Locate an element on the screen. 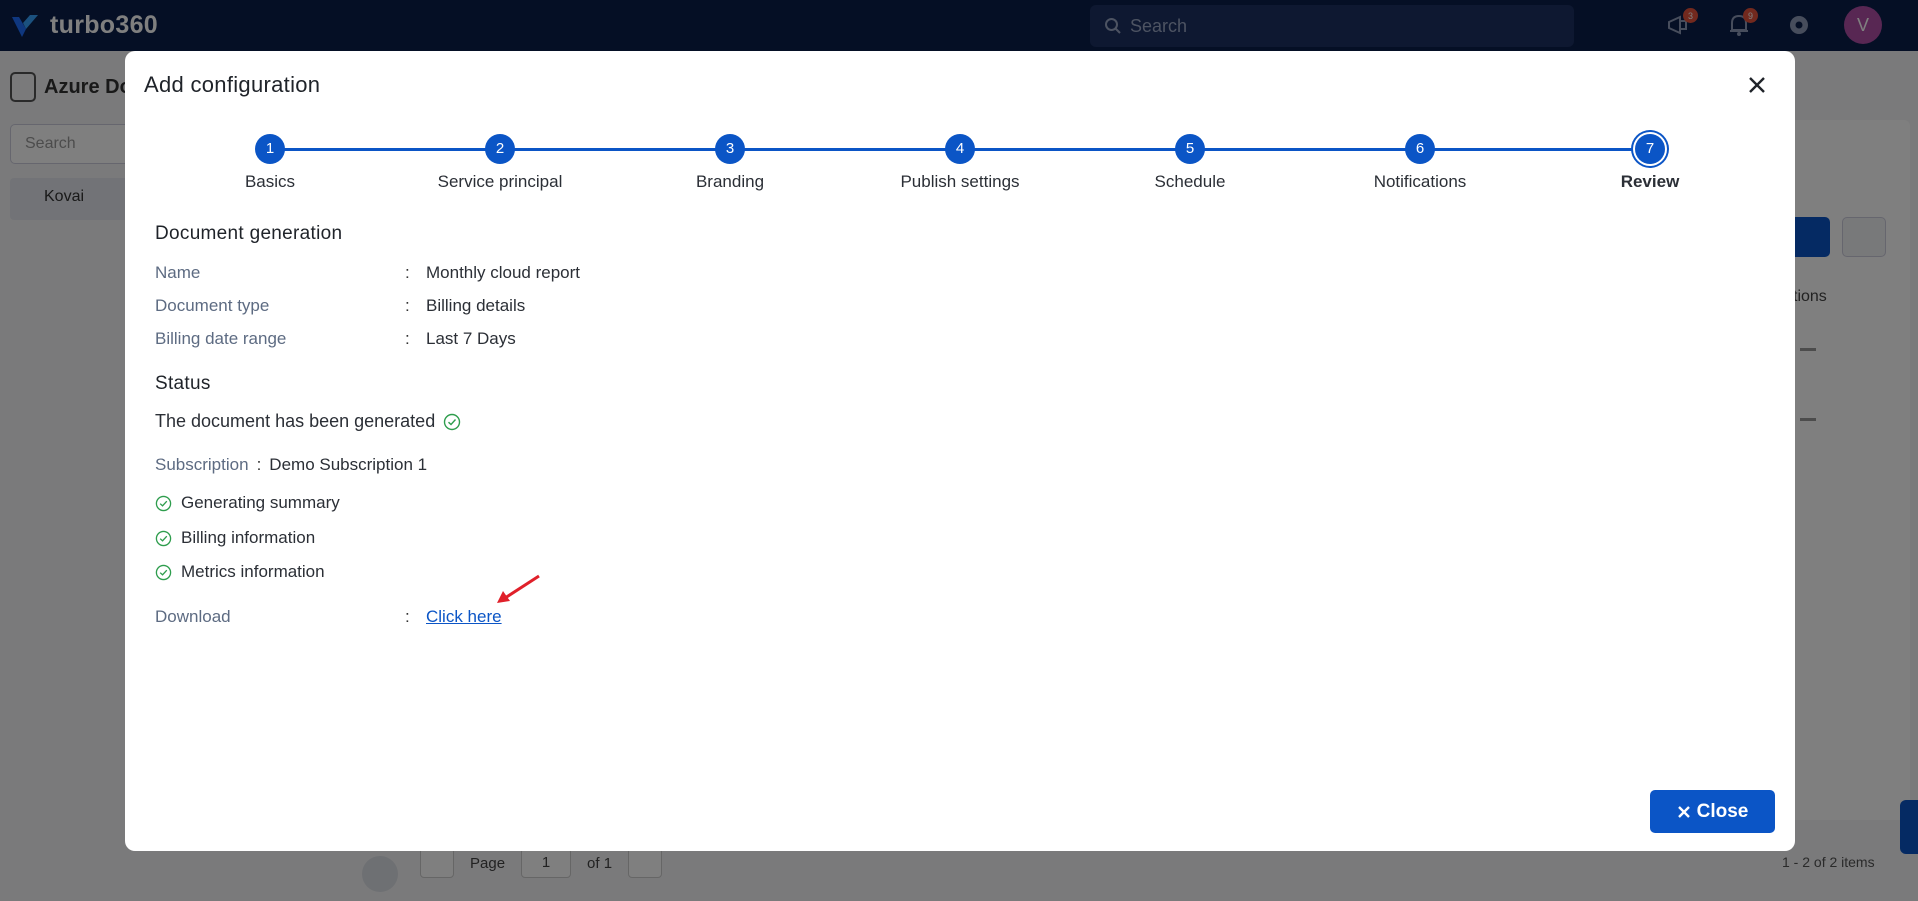 Image resolution: width=1918 pixels, height=901 pixels. close-button-label: Close is located at coordinates (1722, 811).